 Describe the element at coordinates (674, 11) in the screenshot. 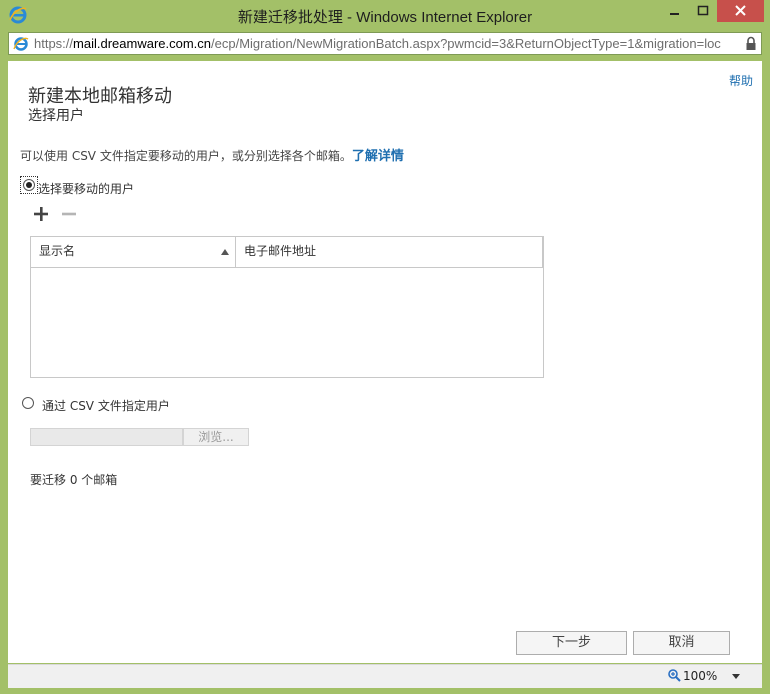

I see `minimize-button` at that location.